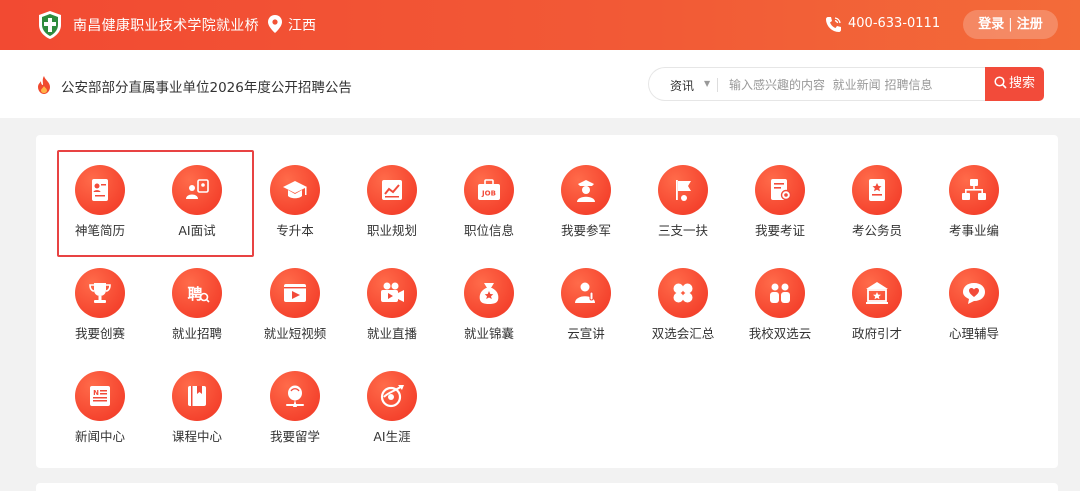 This screenshot has height=491, width=1080. I want to click on service-label: 我要创赛, so click(99, 333).